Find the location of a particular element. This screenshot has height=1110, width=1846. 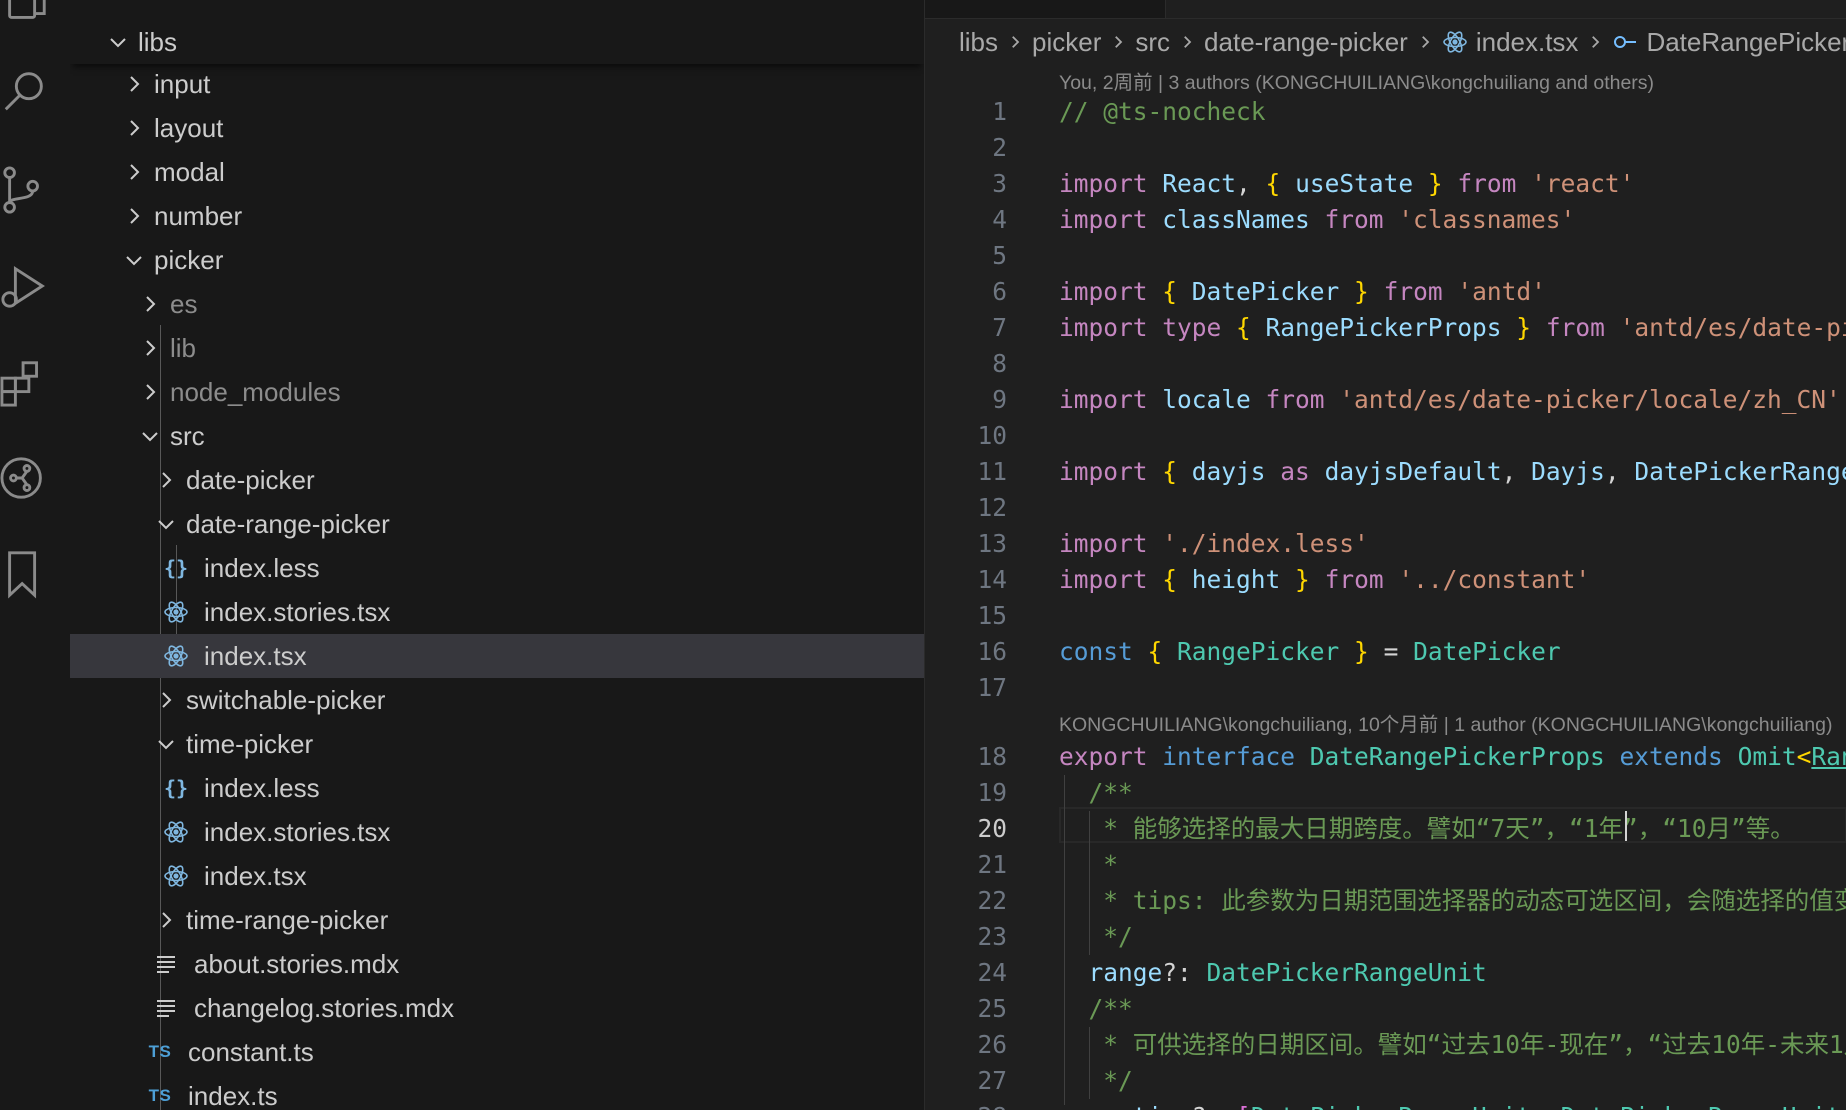

tree-file-index-less: {} index.less is located at coordinates (497, 568).